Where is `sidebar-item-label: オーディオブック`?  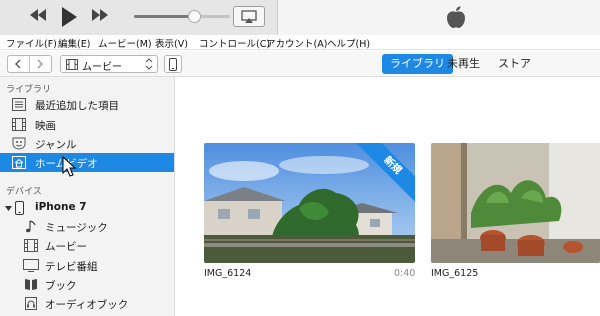
sidebar-item-label: オーディオブック is located at coordinates (87, 305).